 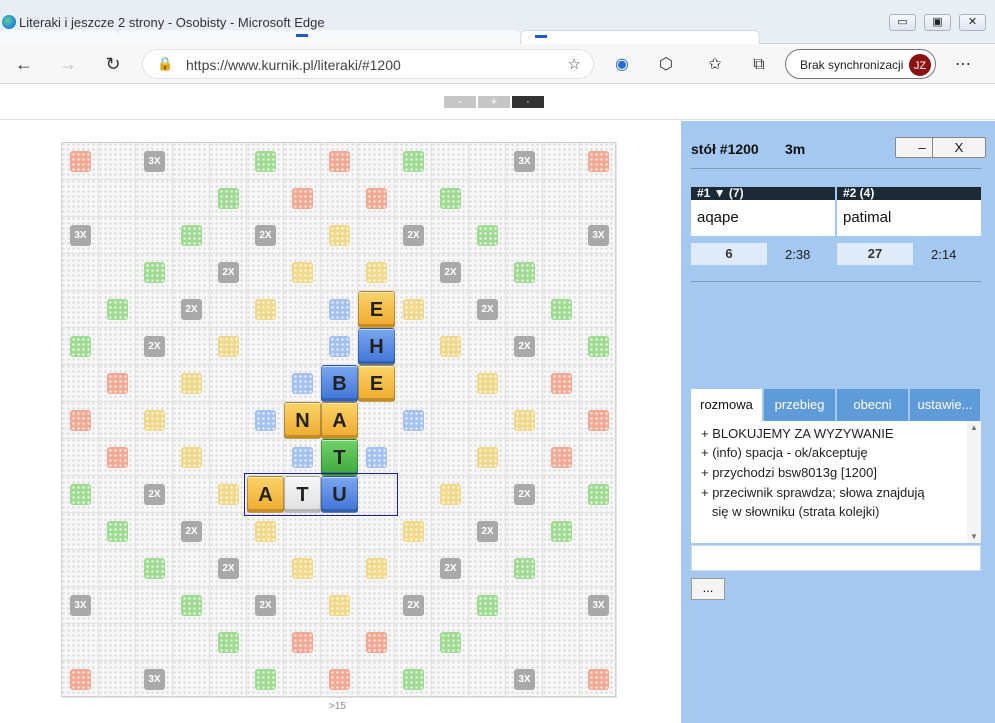 I want to click on letter-tile: N, so click(x=302, y=420).